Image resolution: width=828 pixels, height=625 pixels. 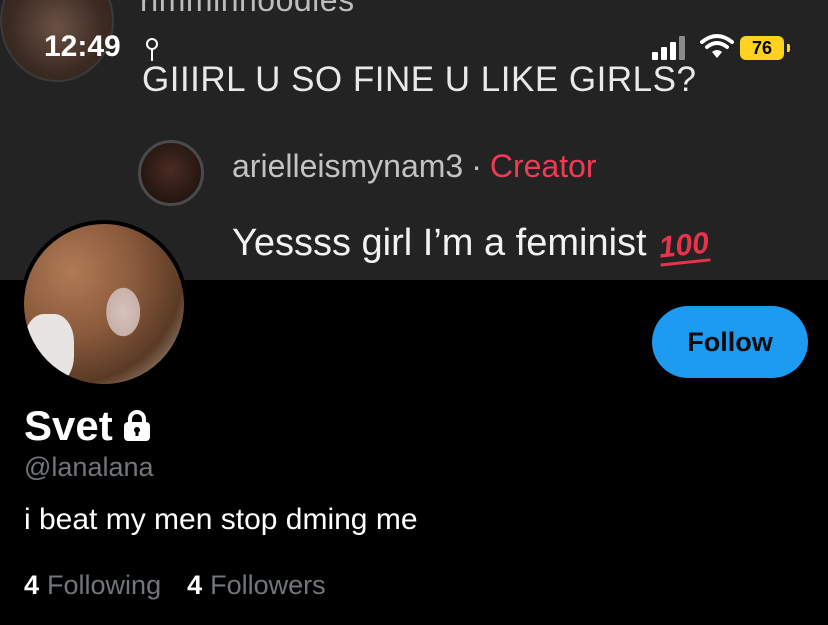 I want to click on profile-avatar, so click(x=104, y=304).